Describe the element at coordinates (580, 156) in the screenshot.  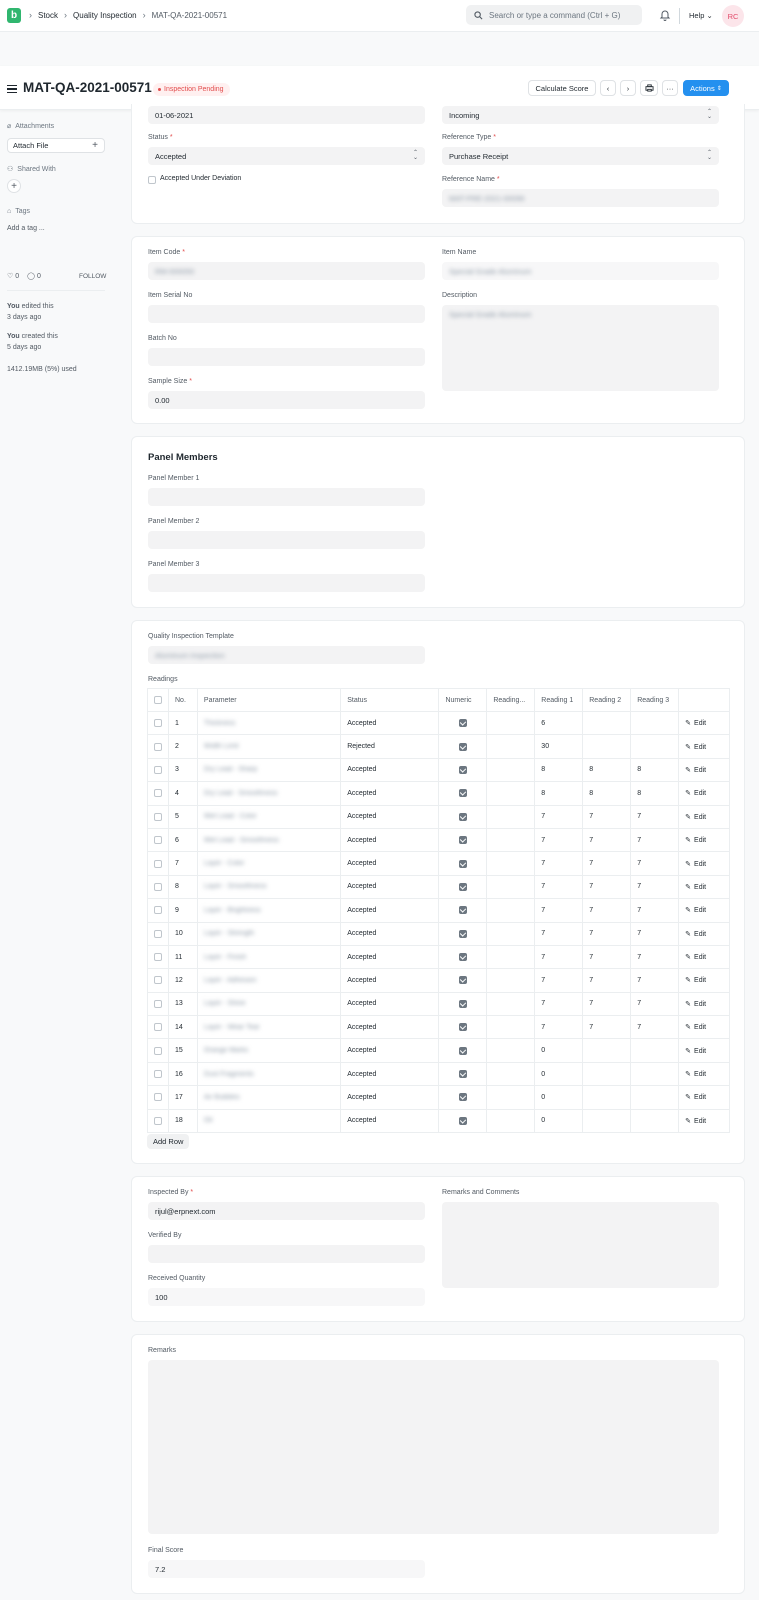
I see `reference-type-select: Purchase Receipt ⌃ ⌄` at that location.